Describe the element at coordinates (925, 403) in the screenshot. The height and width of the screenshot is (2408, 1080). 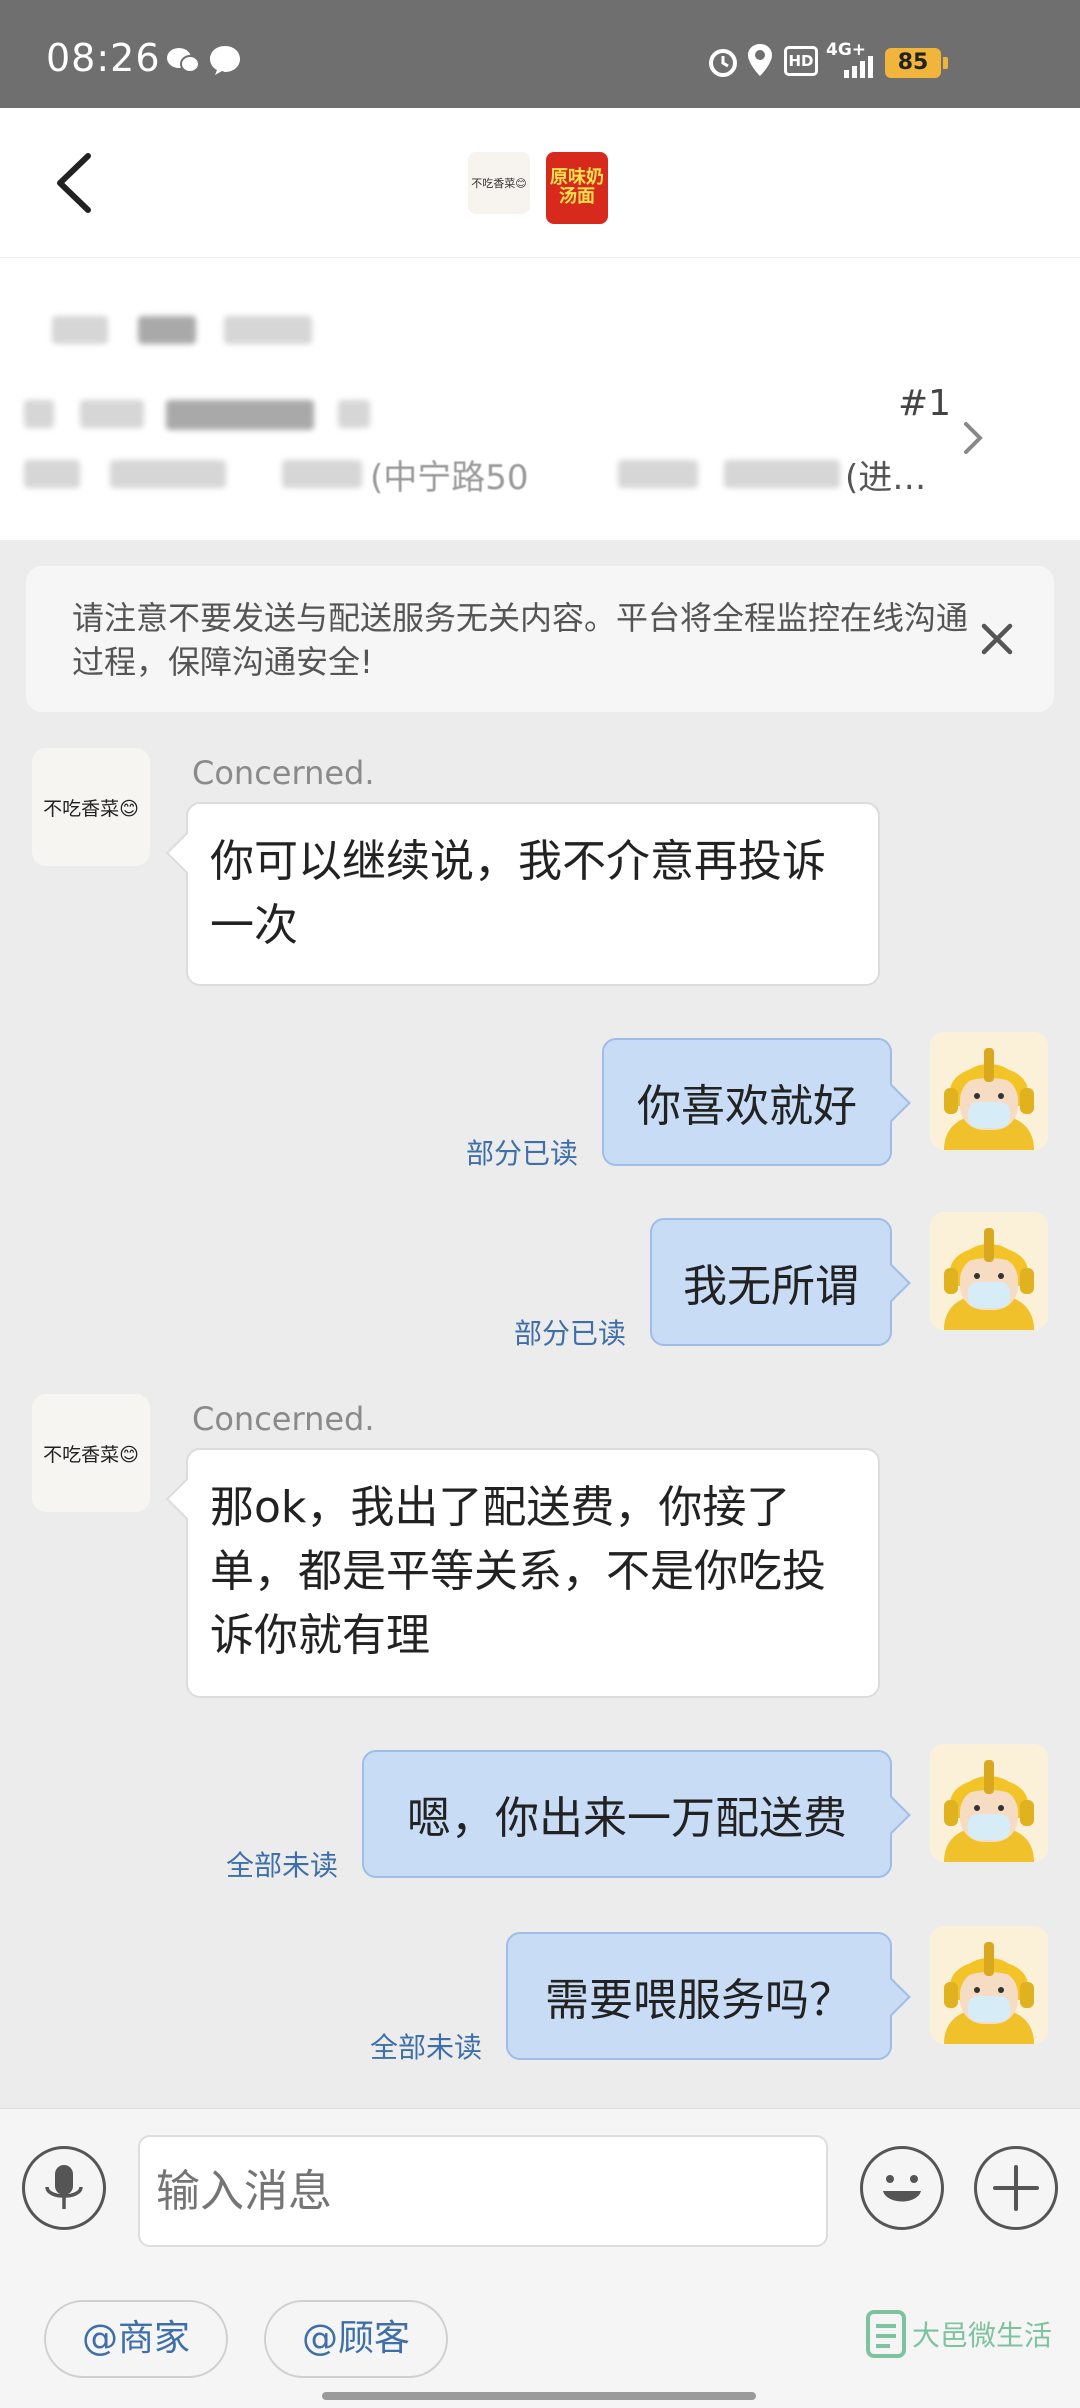
I see `order-number: #1` at that location.